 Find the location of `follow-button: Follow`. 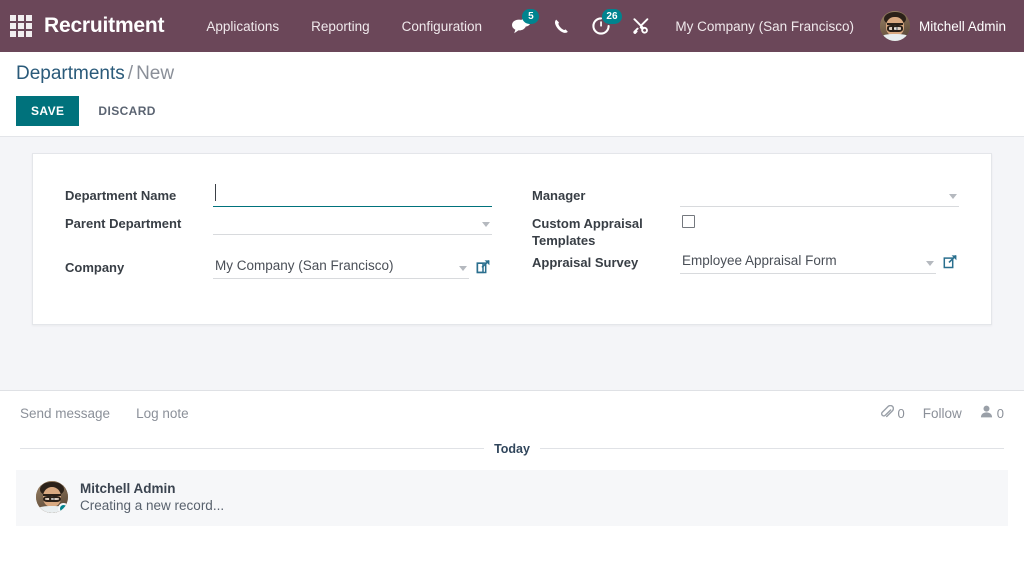

follow-button: Follow is located at coordinates (942, 413).